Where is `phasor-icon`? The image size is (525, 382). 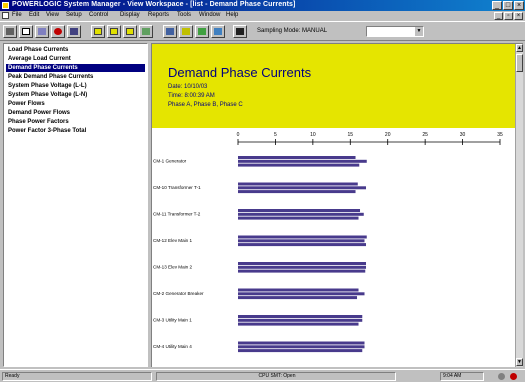
phasor-icon is located at coordinates (218, 31).